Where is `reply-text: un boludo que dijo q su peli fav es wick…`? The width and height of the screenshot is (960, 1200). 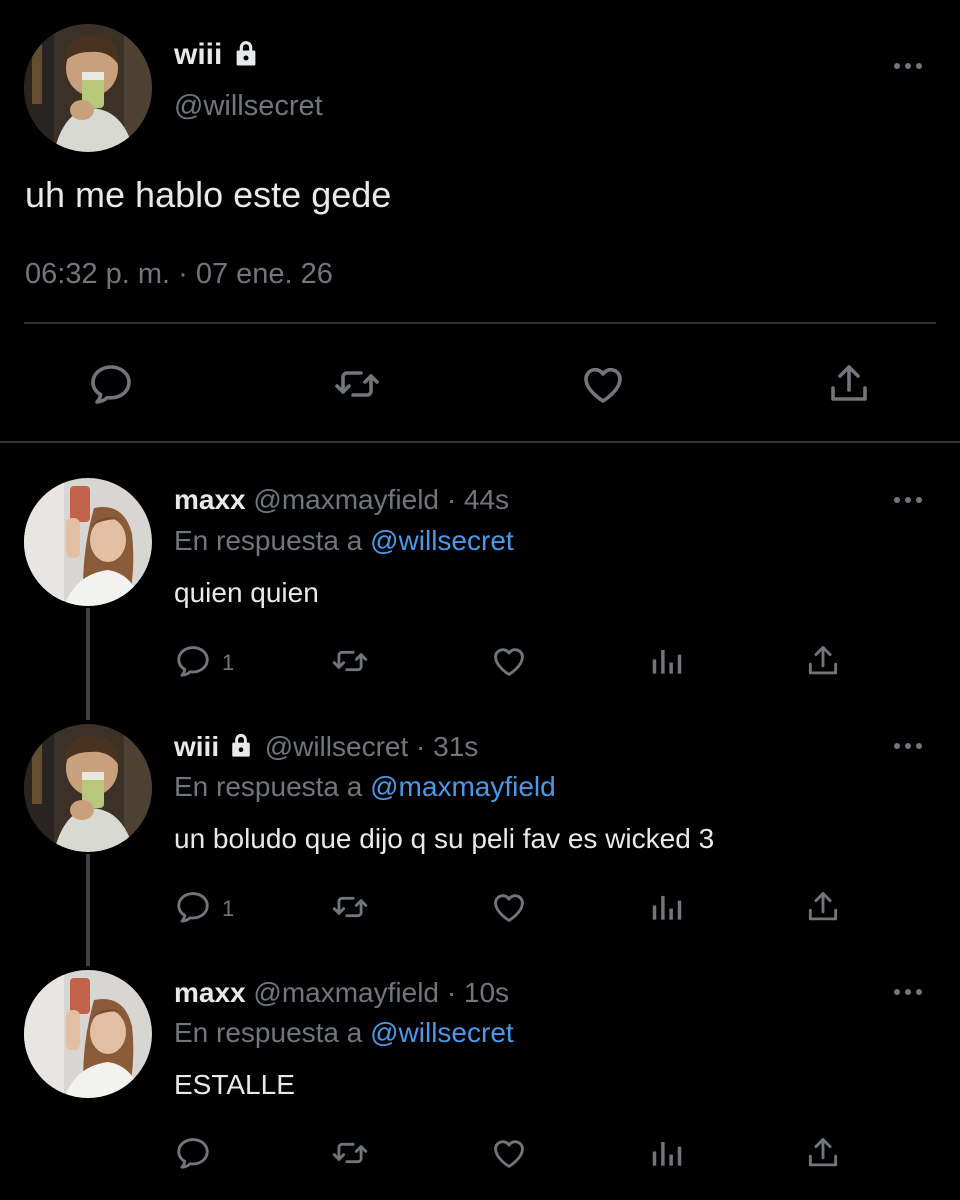 reply-text: un boludo que dijo q su peli fav es wick… is located at coordinates (444, 838).